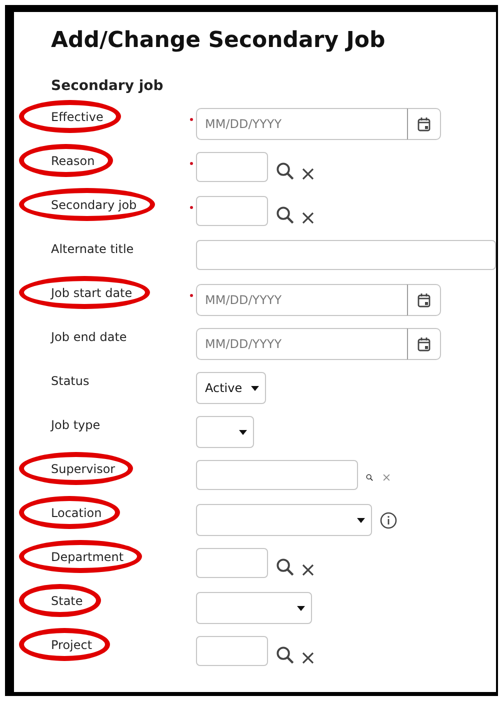 Image resolution: width=503 pixels, height=707 pixels. What do you see at coordinates (94, 204) in the screenshot?
I see `field-label: Secondary job` at bounding box center [94, 204].